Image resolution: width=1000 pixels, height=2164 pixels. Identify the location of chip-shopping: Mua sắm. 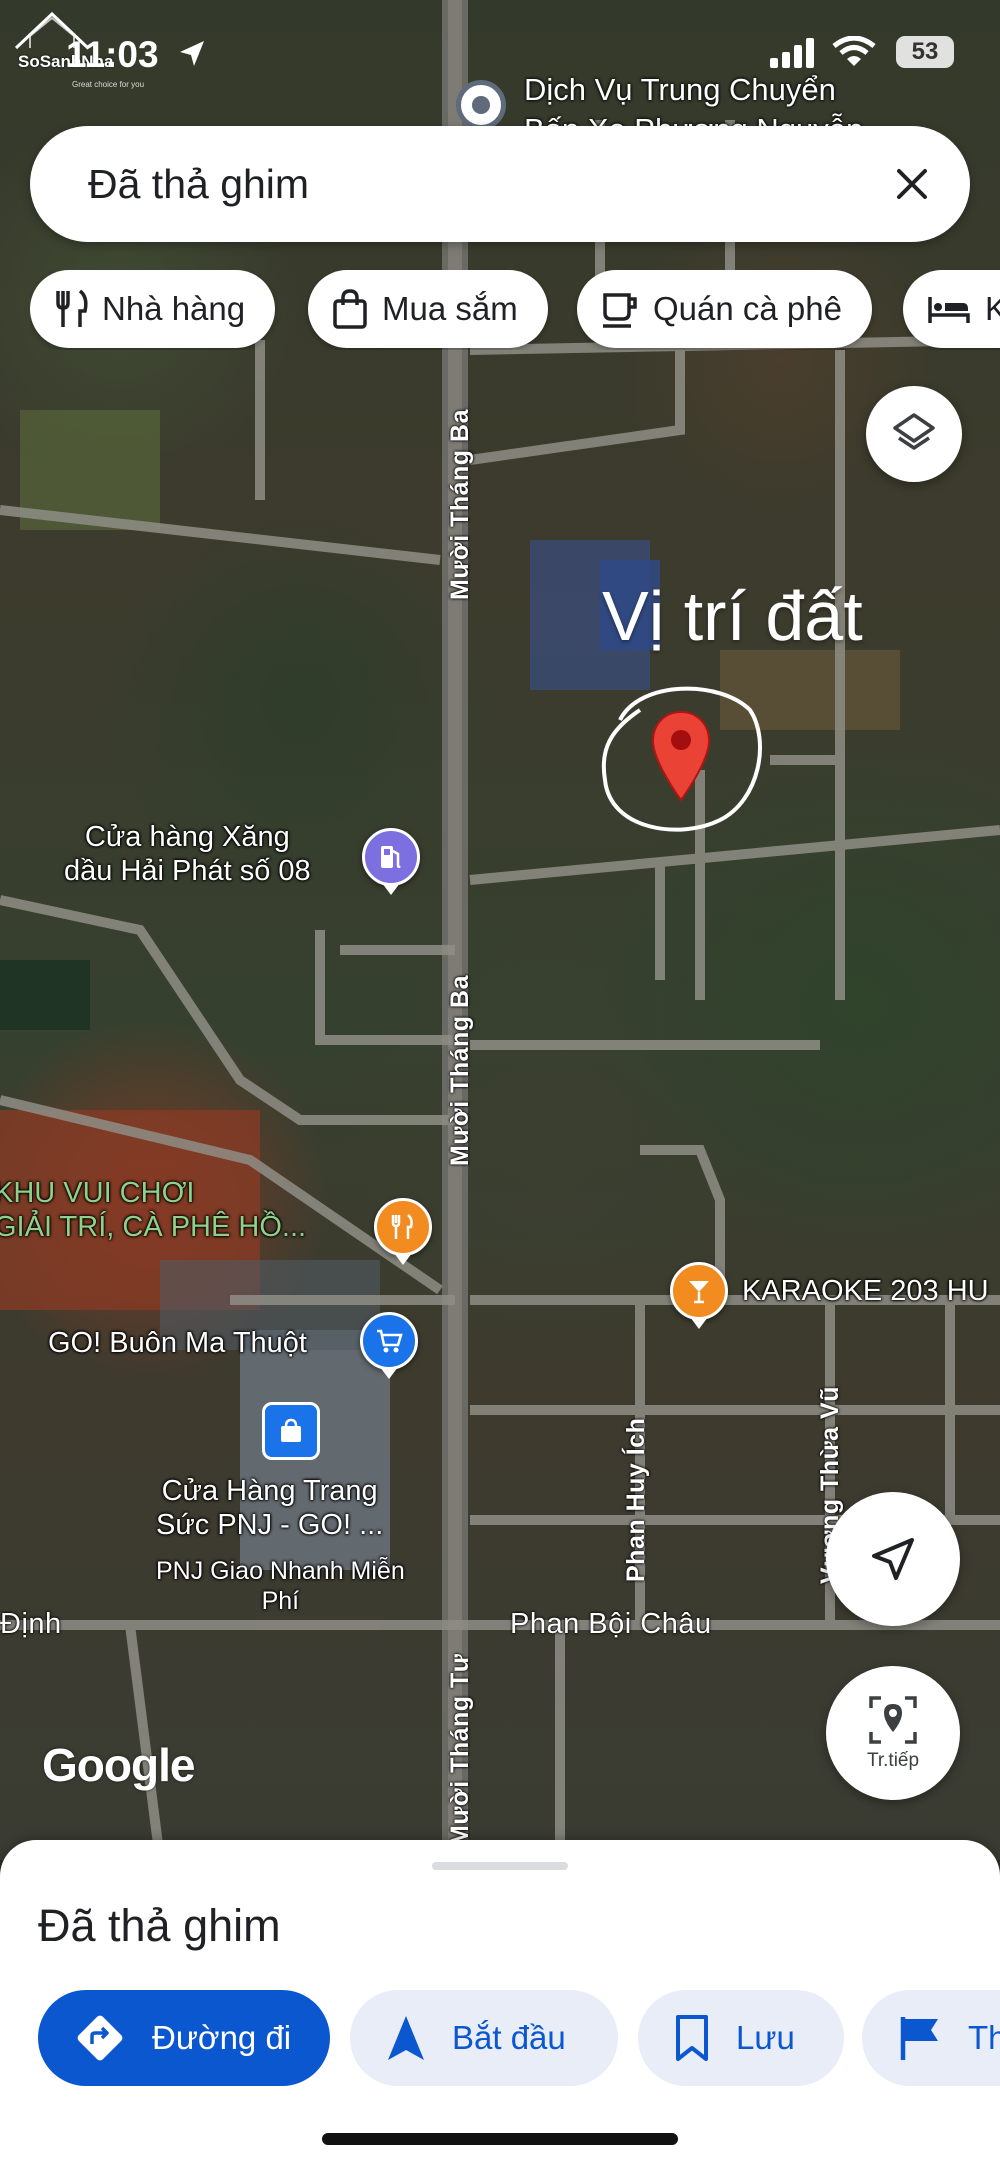
(428, 309).